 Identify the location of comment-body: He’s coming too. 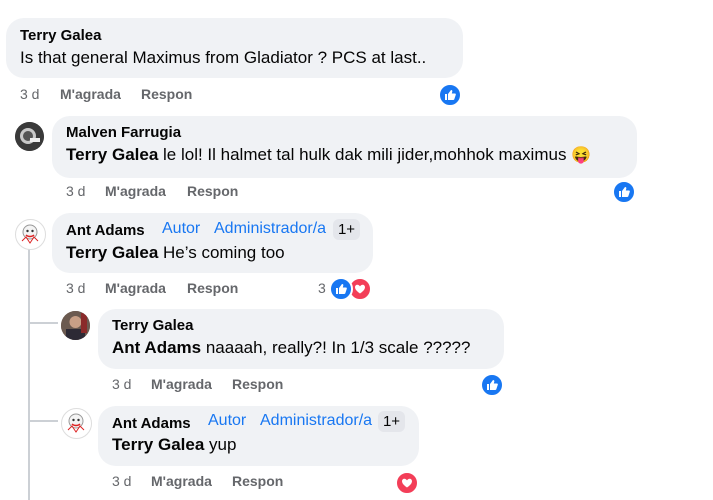
(221, 252).